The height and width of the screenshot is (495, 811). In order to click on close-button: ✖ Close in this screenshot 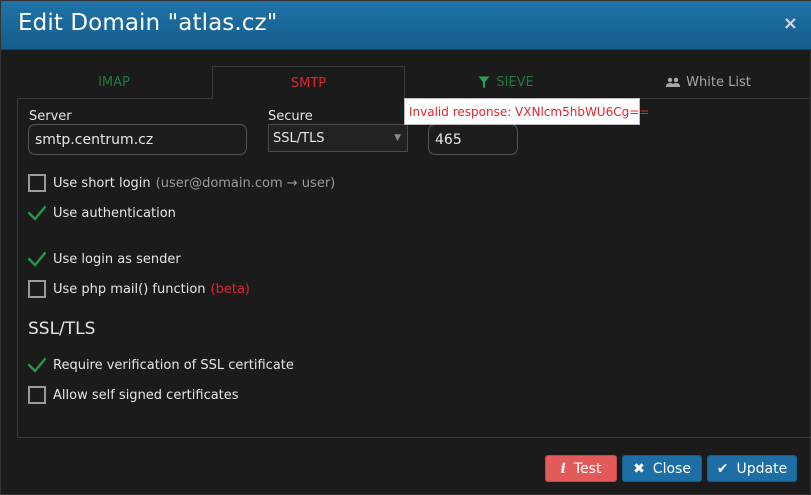, I will do `click(662, 468)`.